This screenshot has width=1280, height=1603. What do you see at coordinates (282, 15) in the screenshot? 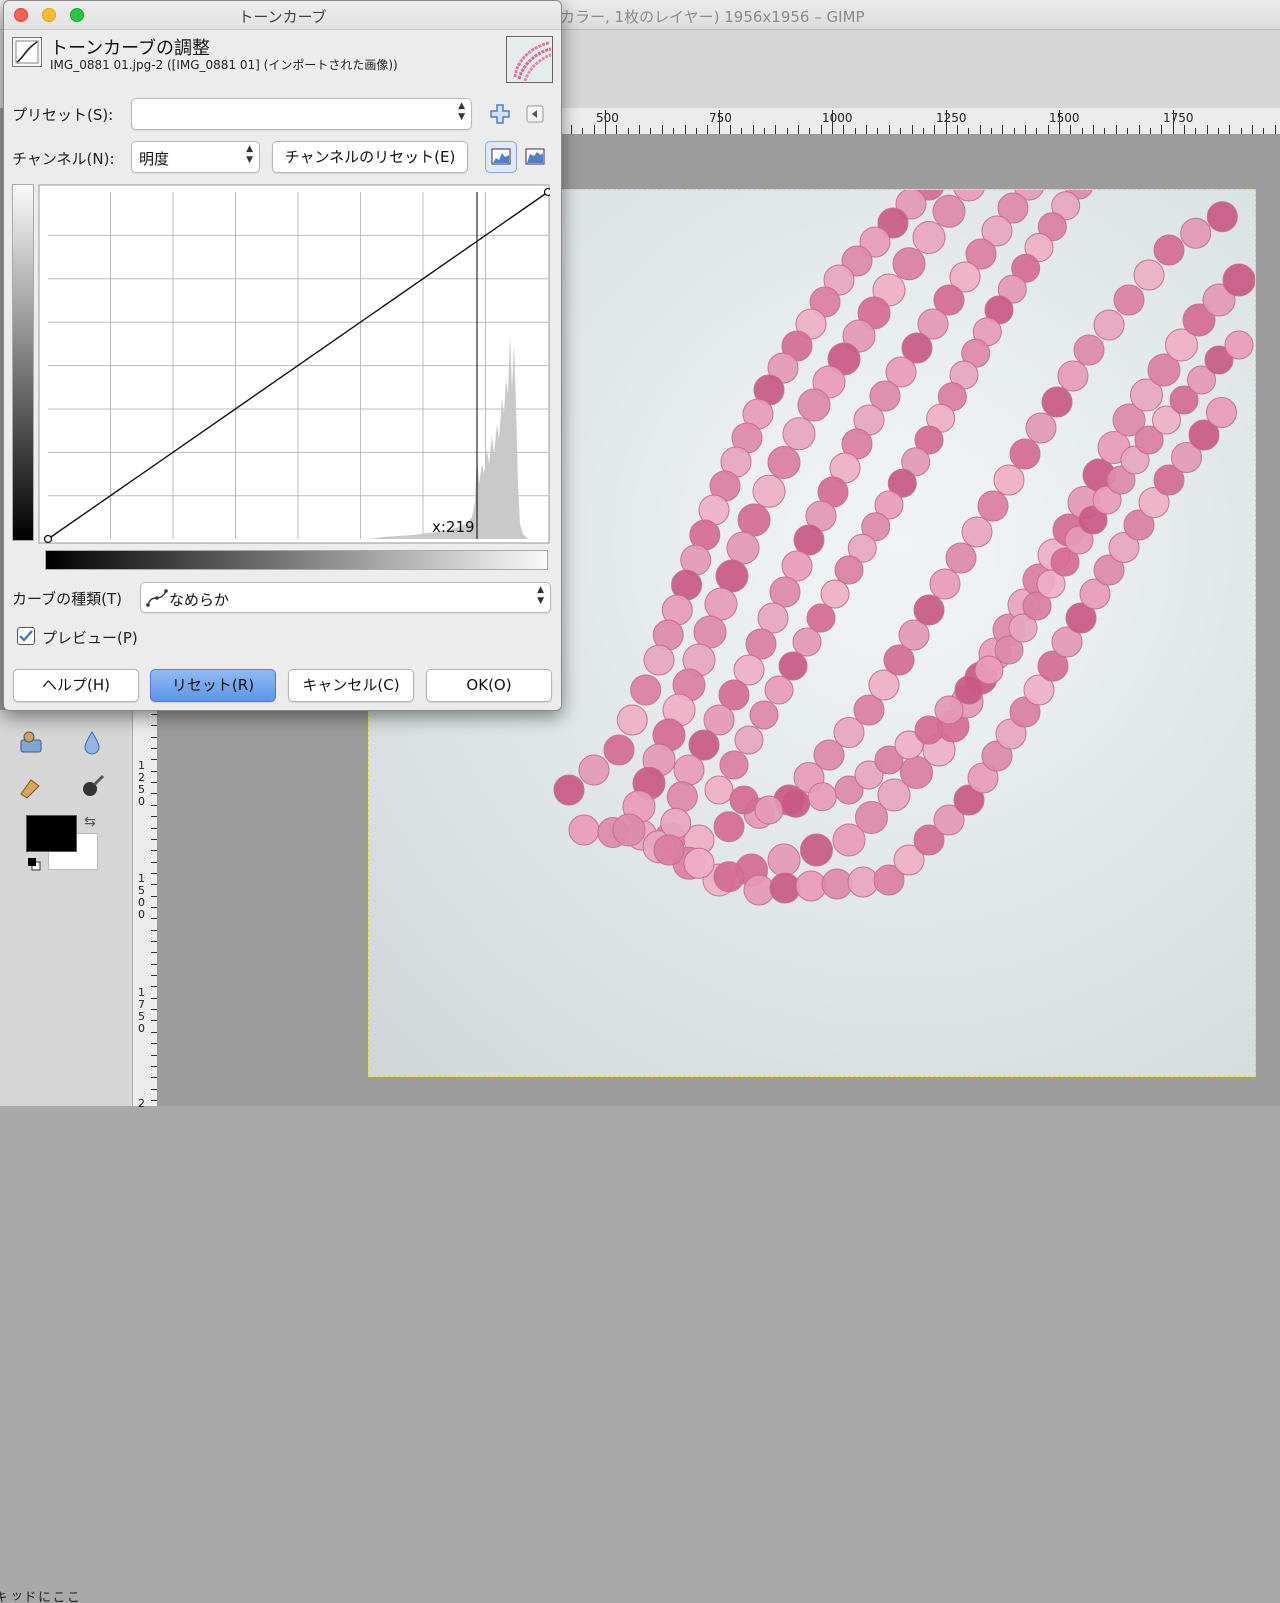
I see `dialog-titlebar: トーンカーブ` at bounding box center [282, 15].